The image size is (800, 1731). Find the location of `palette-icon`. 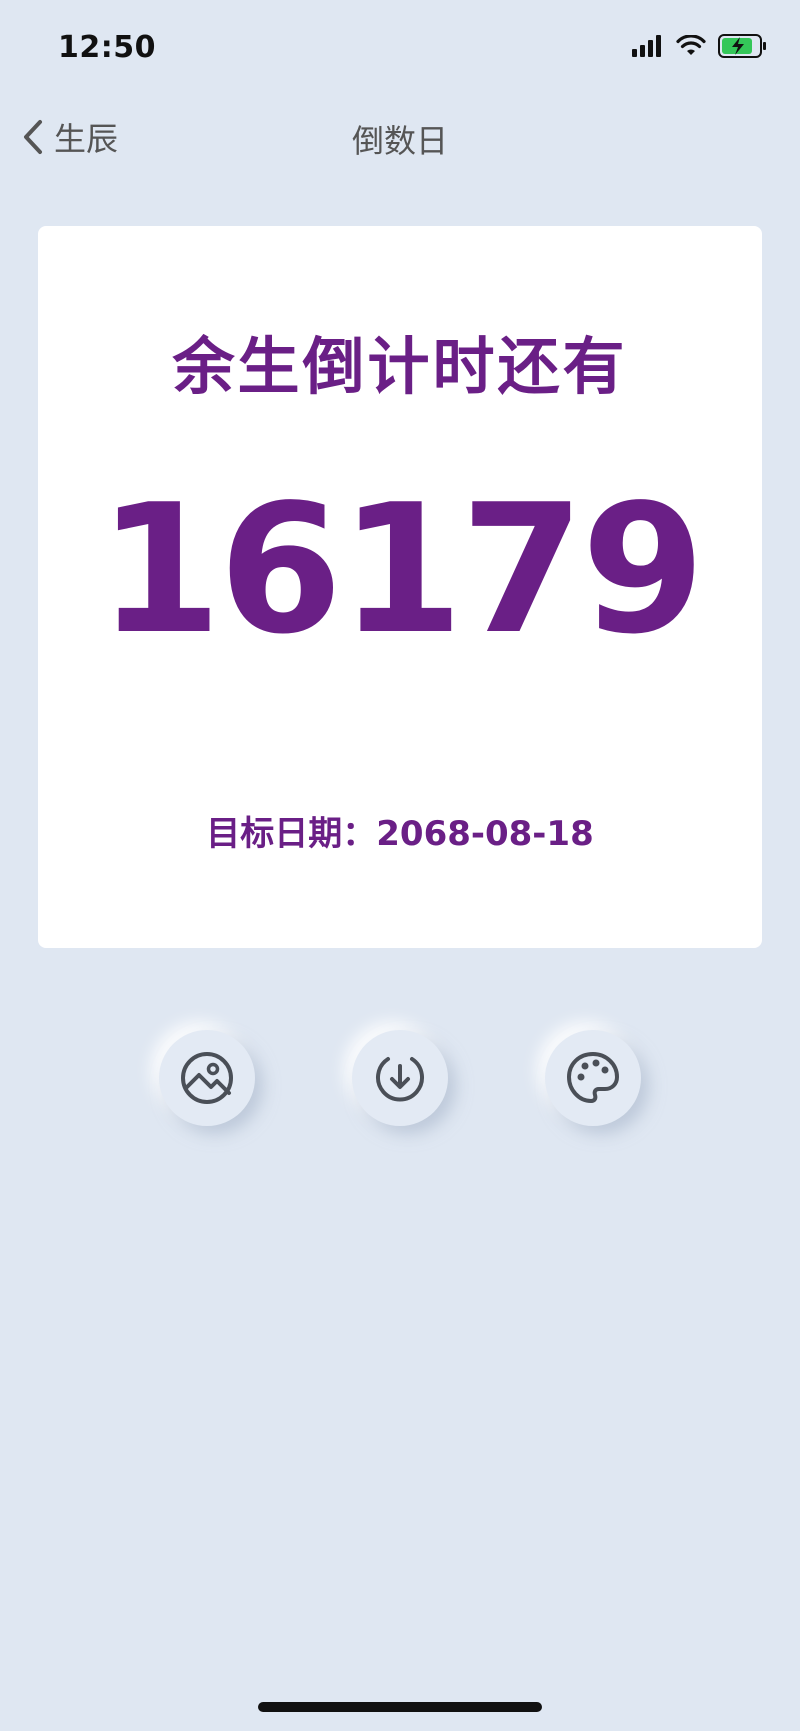

palette-icon is located at coordinates (593, 1077).